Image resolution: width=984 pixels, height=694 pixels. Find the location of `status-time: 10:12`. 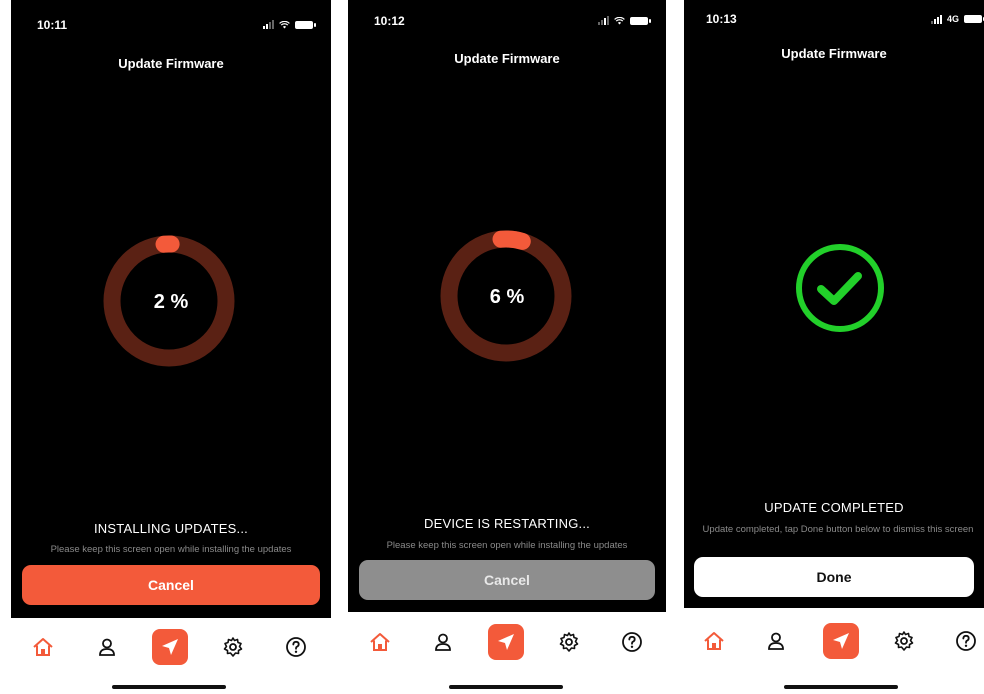

status-time: 10:12 is located at coordinates (389, 21).